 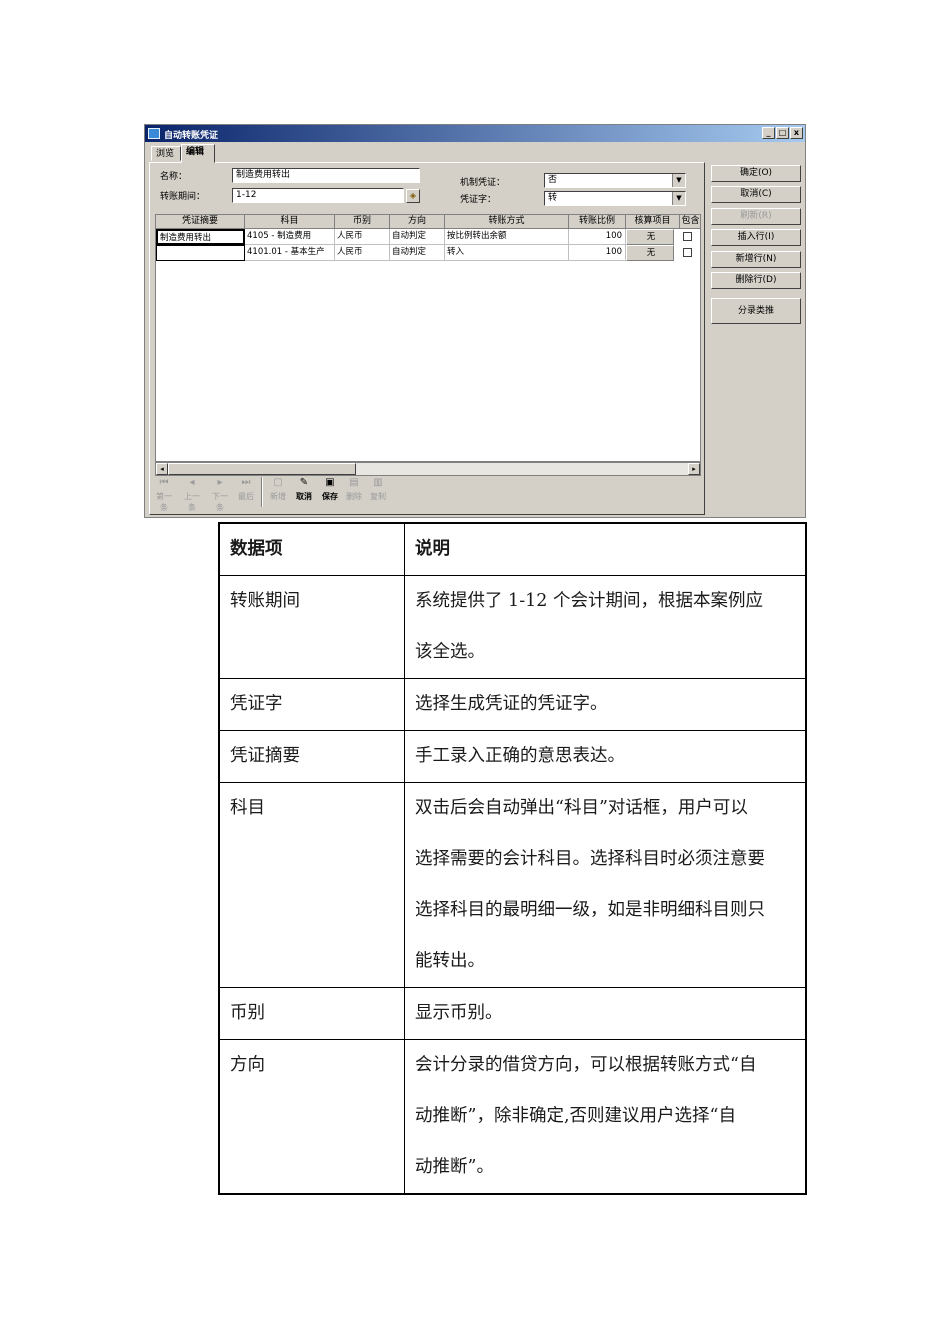 I want to click on next-icon: ▸, so click(x=220, y=482).